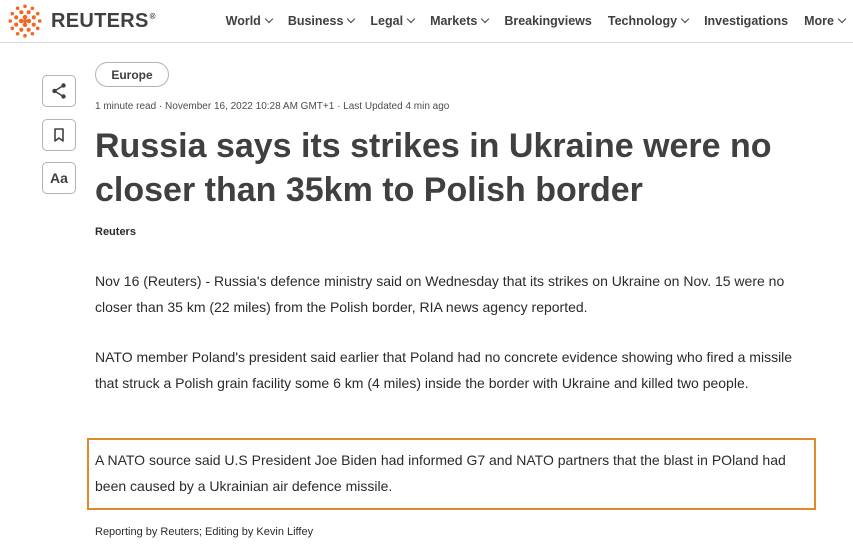 The height and width of the screenshot is (550, 853). I want to click on text-size-button: Aa, so click(59, 178).